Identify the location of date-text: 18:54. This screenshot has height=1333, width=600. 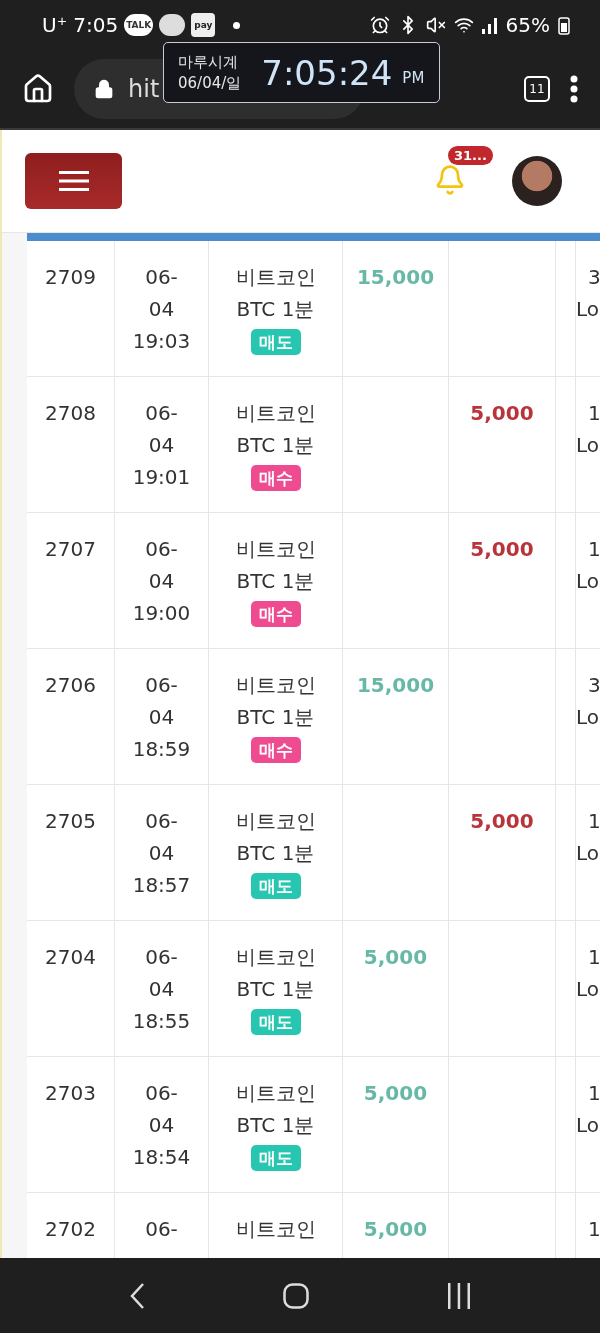
(161, 1157).